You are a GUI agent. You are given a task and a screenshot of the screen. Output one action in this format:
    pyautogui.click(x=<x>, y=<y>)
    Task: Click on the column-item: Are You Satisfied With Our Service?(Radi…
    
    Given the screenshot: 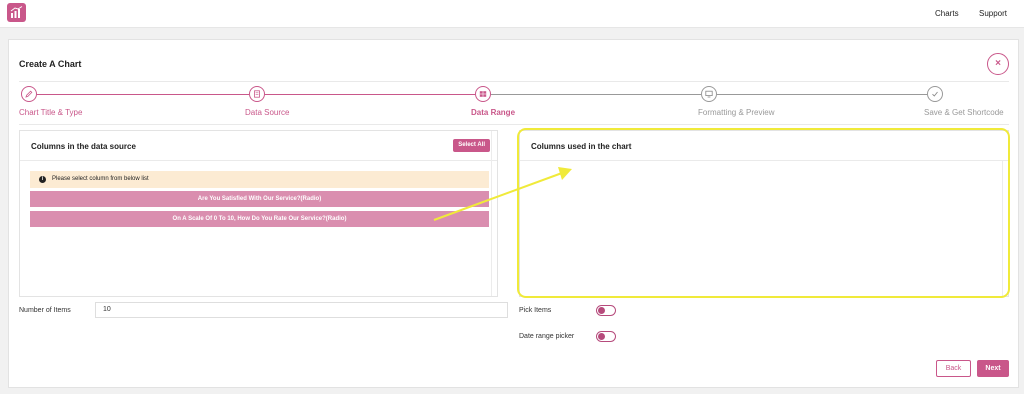 What is the action you would take?
    pyautogui.click(x=259, y=199)
    